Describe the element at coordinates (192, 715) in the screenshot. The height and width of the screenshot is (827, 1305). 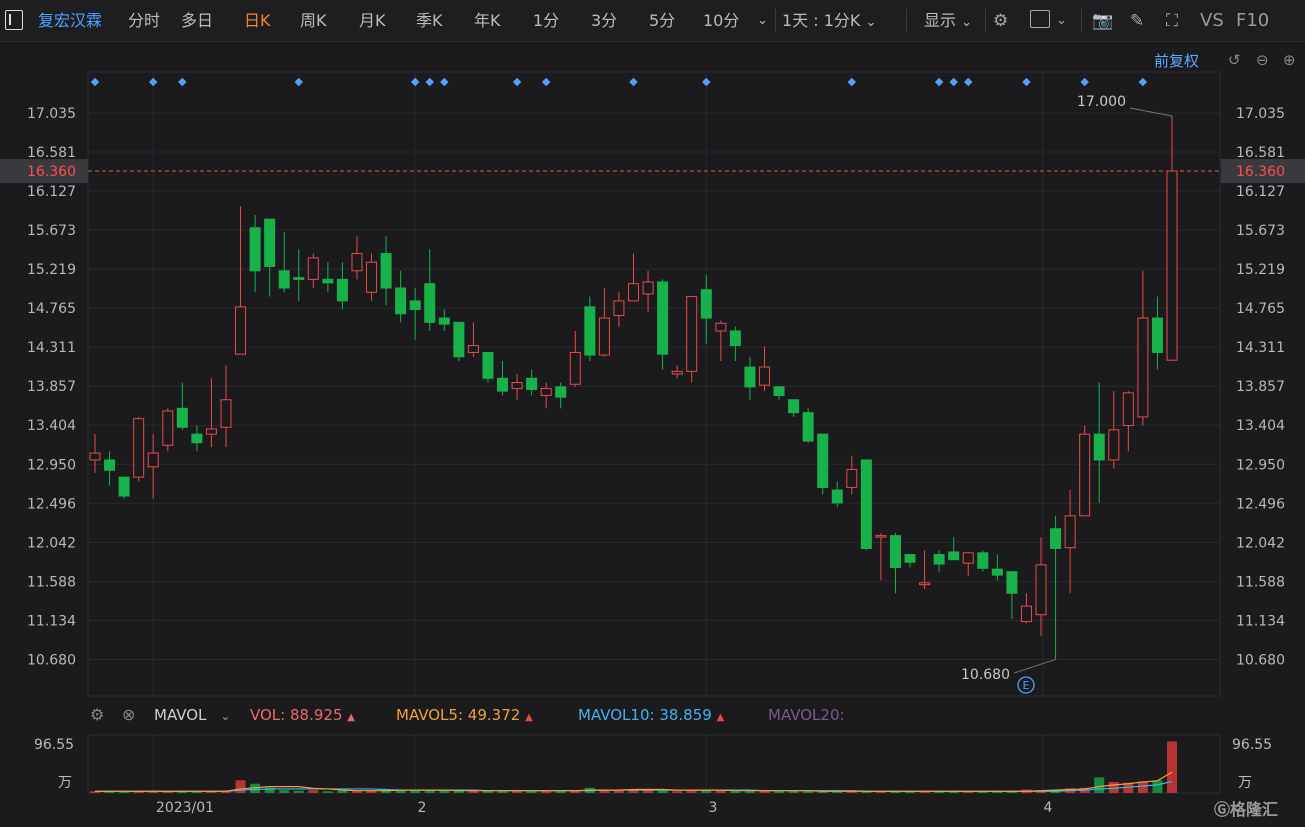
I see `indicator-select: MAVOL ⌄` at that location.